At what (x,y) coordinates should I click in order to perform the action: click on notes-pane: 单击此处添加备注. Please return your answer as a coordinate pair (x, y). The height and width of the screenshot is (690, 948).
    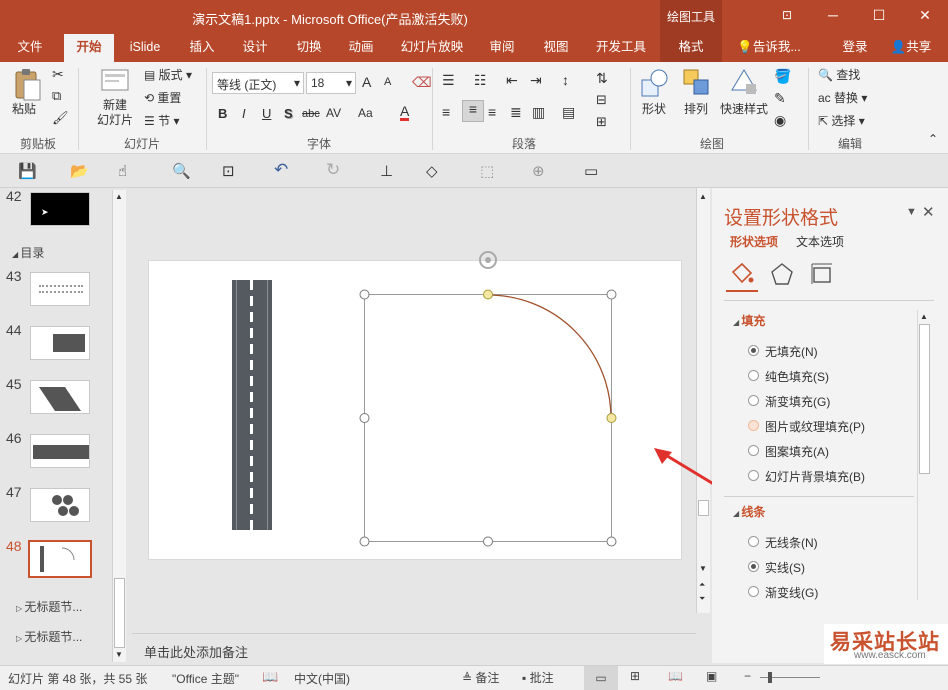
    Looking at the image, I should click on (414, 648).